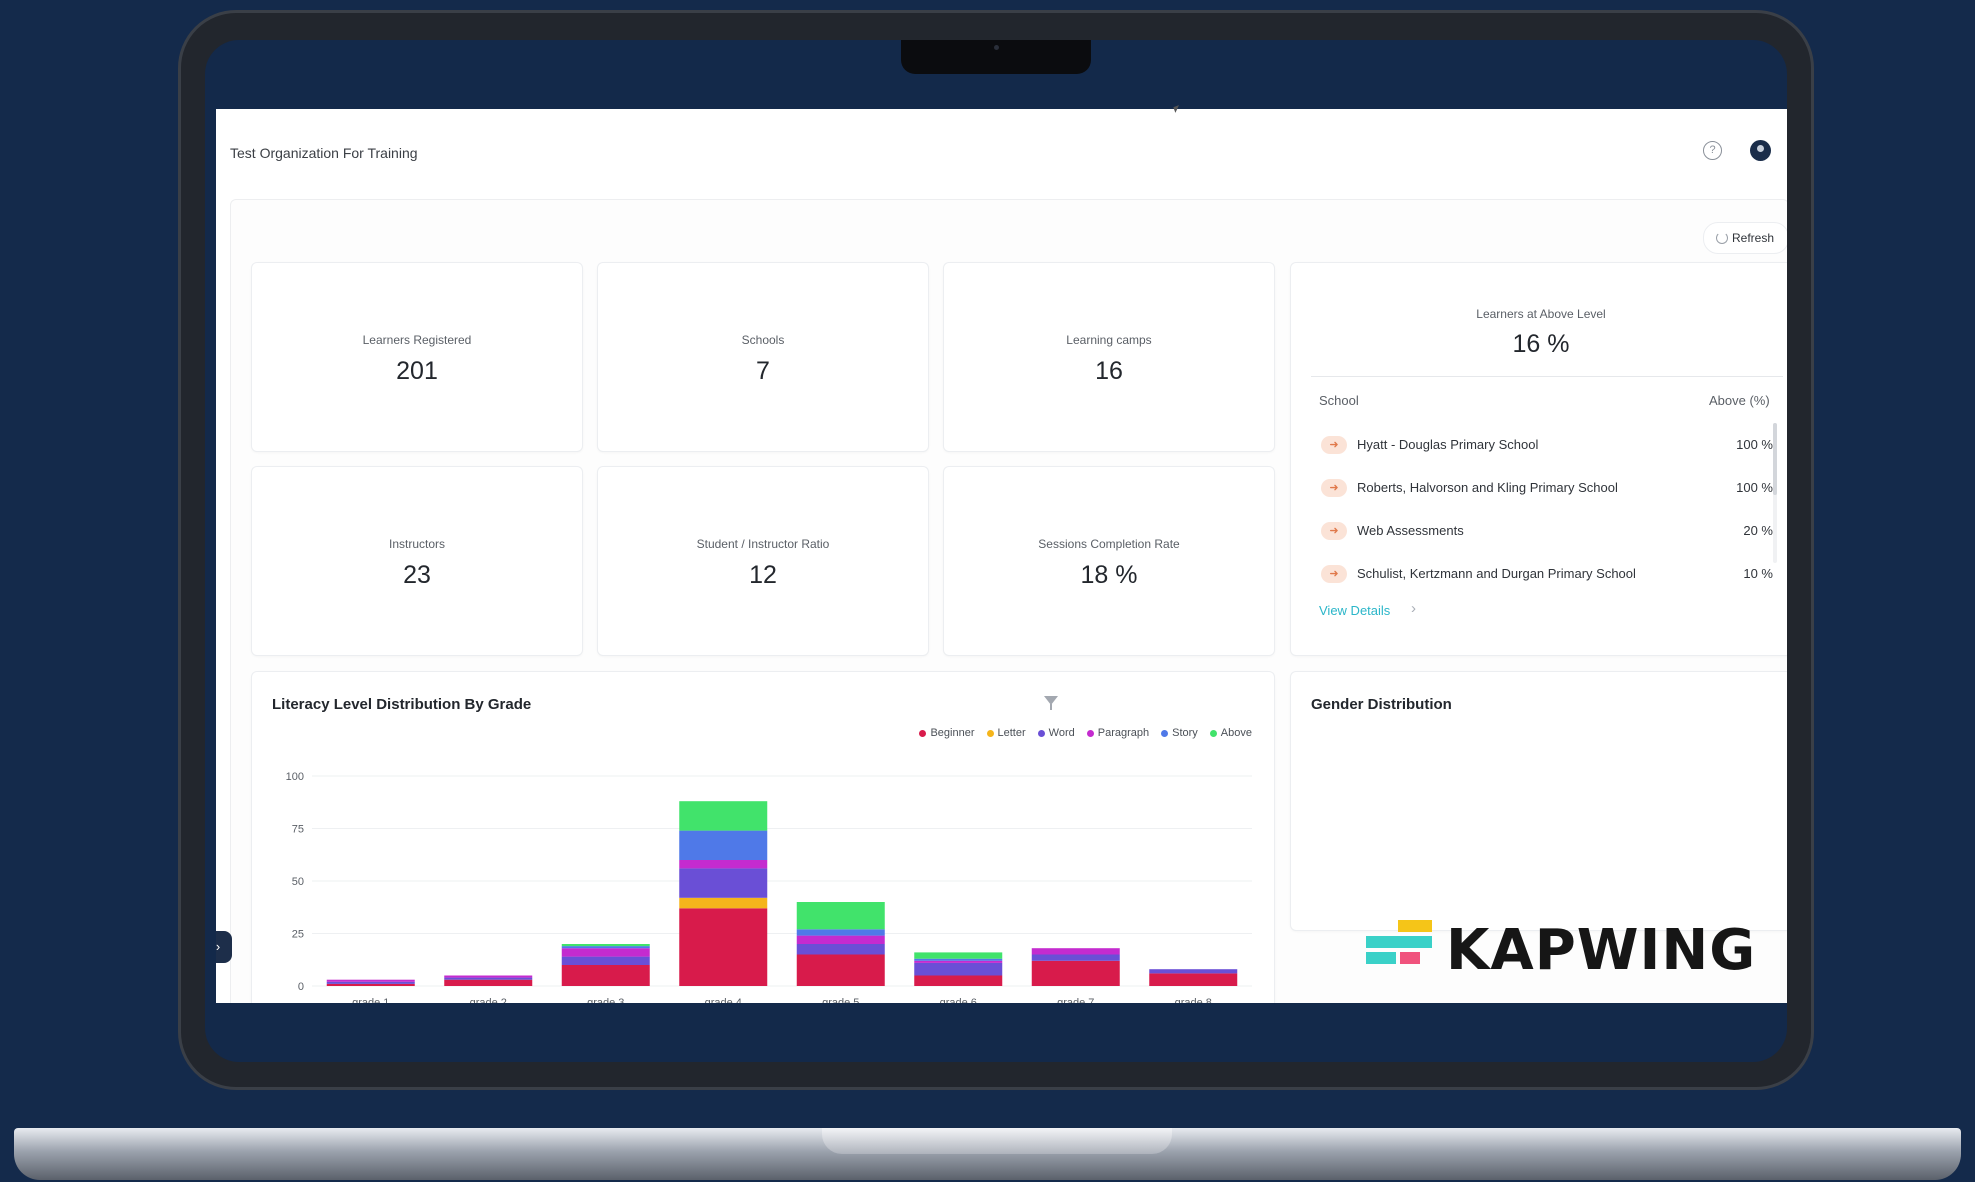 Image resolution: width=1975 pixels, height=1182 pixels. Describe the element at coordinates (1601, 950) in the screenshot. I see `watermark-text: KAPWING` at that location.